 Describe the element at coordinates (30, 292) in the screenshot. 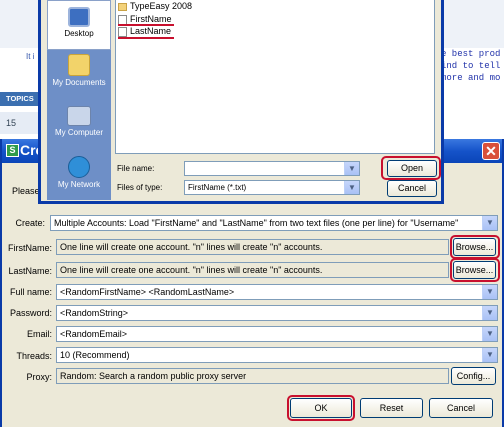

I see `fullname-label: Full name:` at that location.